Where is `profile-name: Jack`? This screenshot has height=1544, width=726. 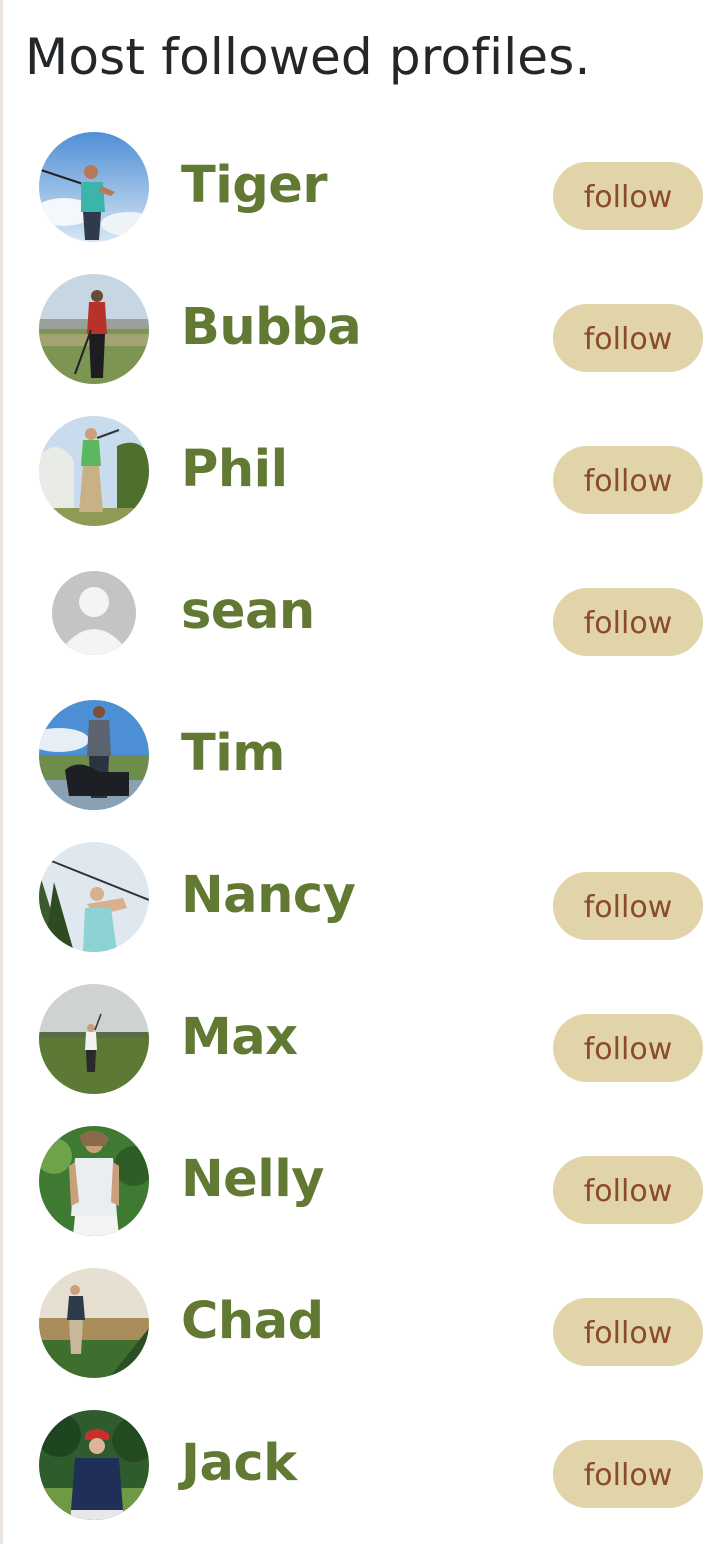
profile-name: Jack is located at coordinates (239, 1464).